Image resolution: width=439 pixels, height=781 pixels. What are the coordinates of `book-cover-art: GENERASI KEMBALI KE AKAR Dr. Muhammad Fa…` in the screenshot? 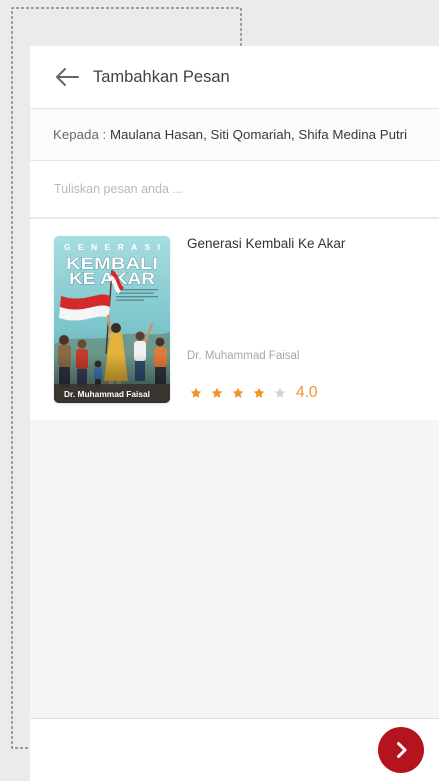 It's located at (112, 319).